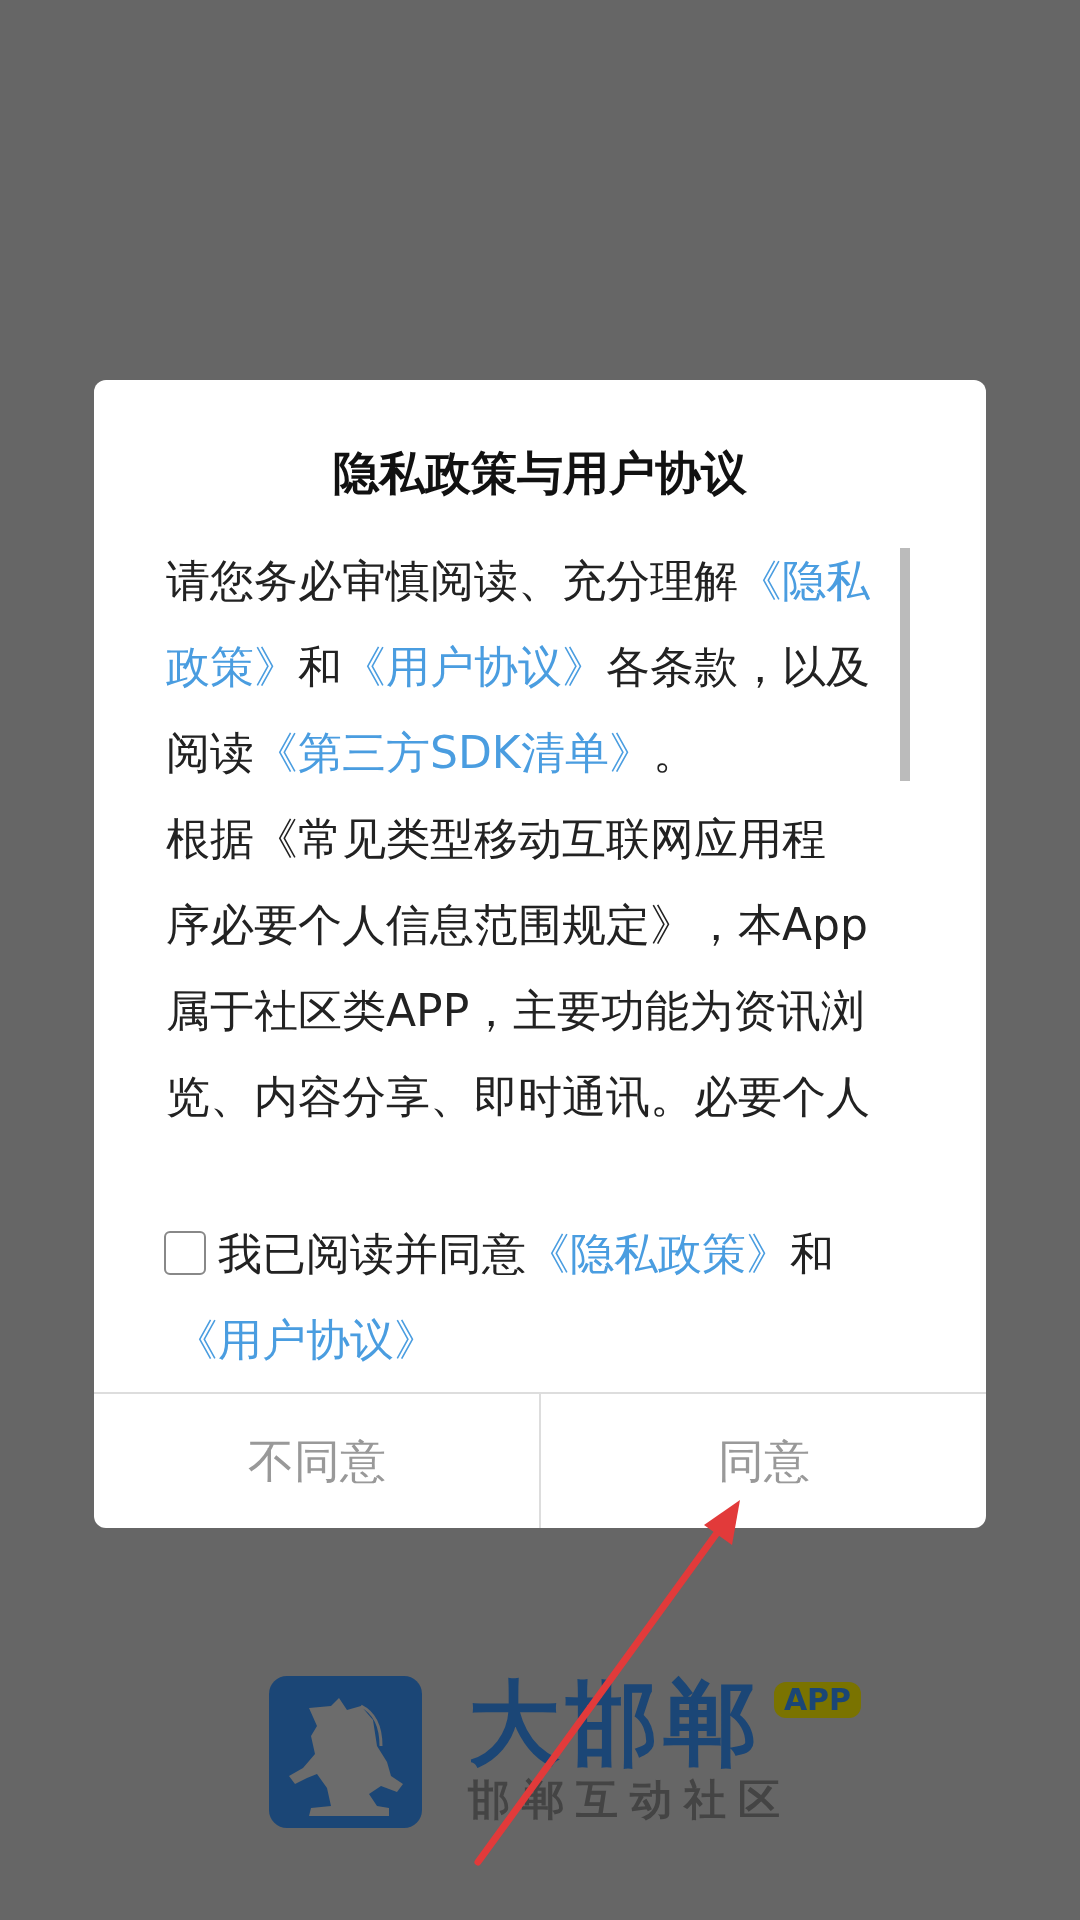 The image size is (1080, 1920). I want to click on app-badge: APP, so click(817, 1700).